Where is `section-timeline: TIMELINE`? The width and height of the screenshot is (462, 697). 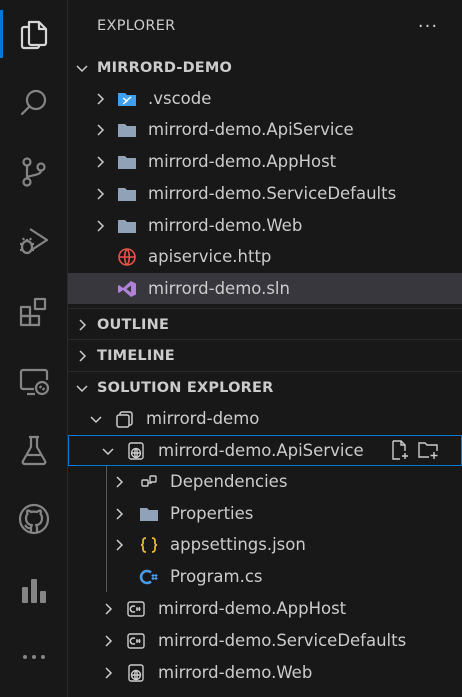 section-timeline: TIMELINE is located at coordinates (265, 355).